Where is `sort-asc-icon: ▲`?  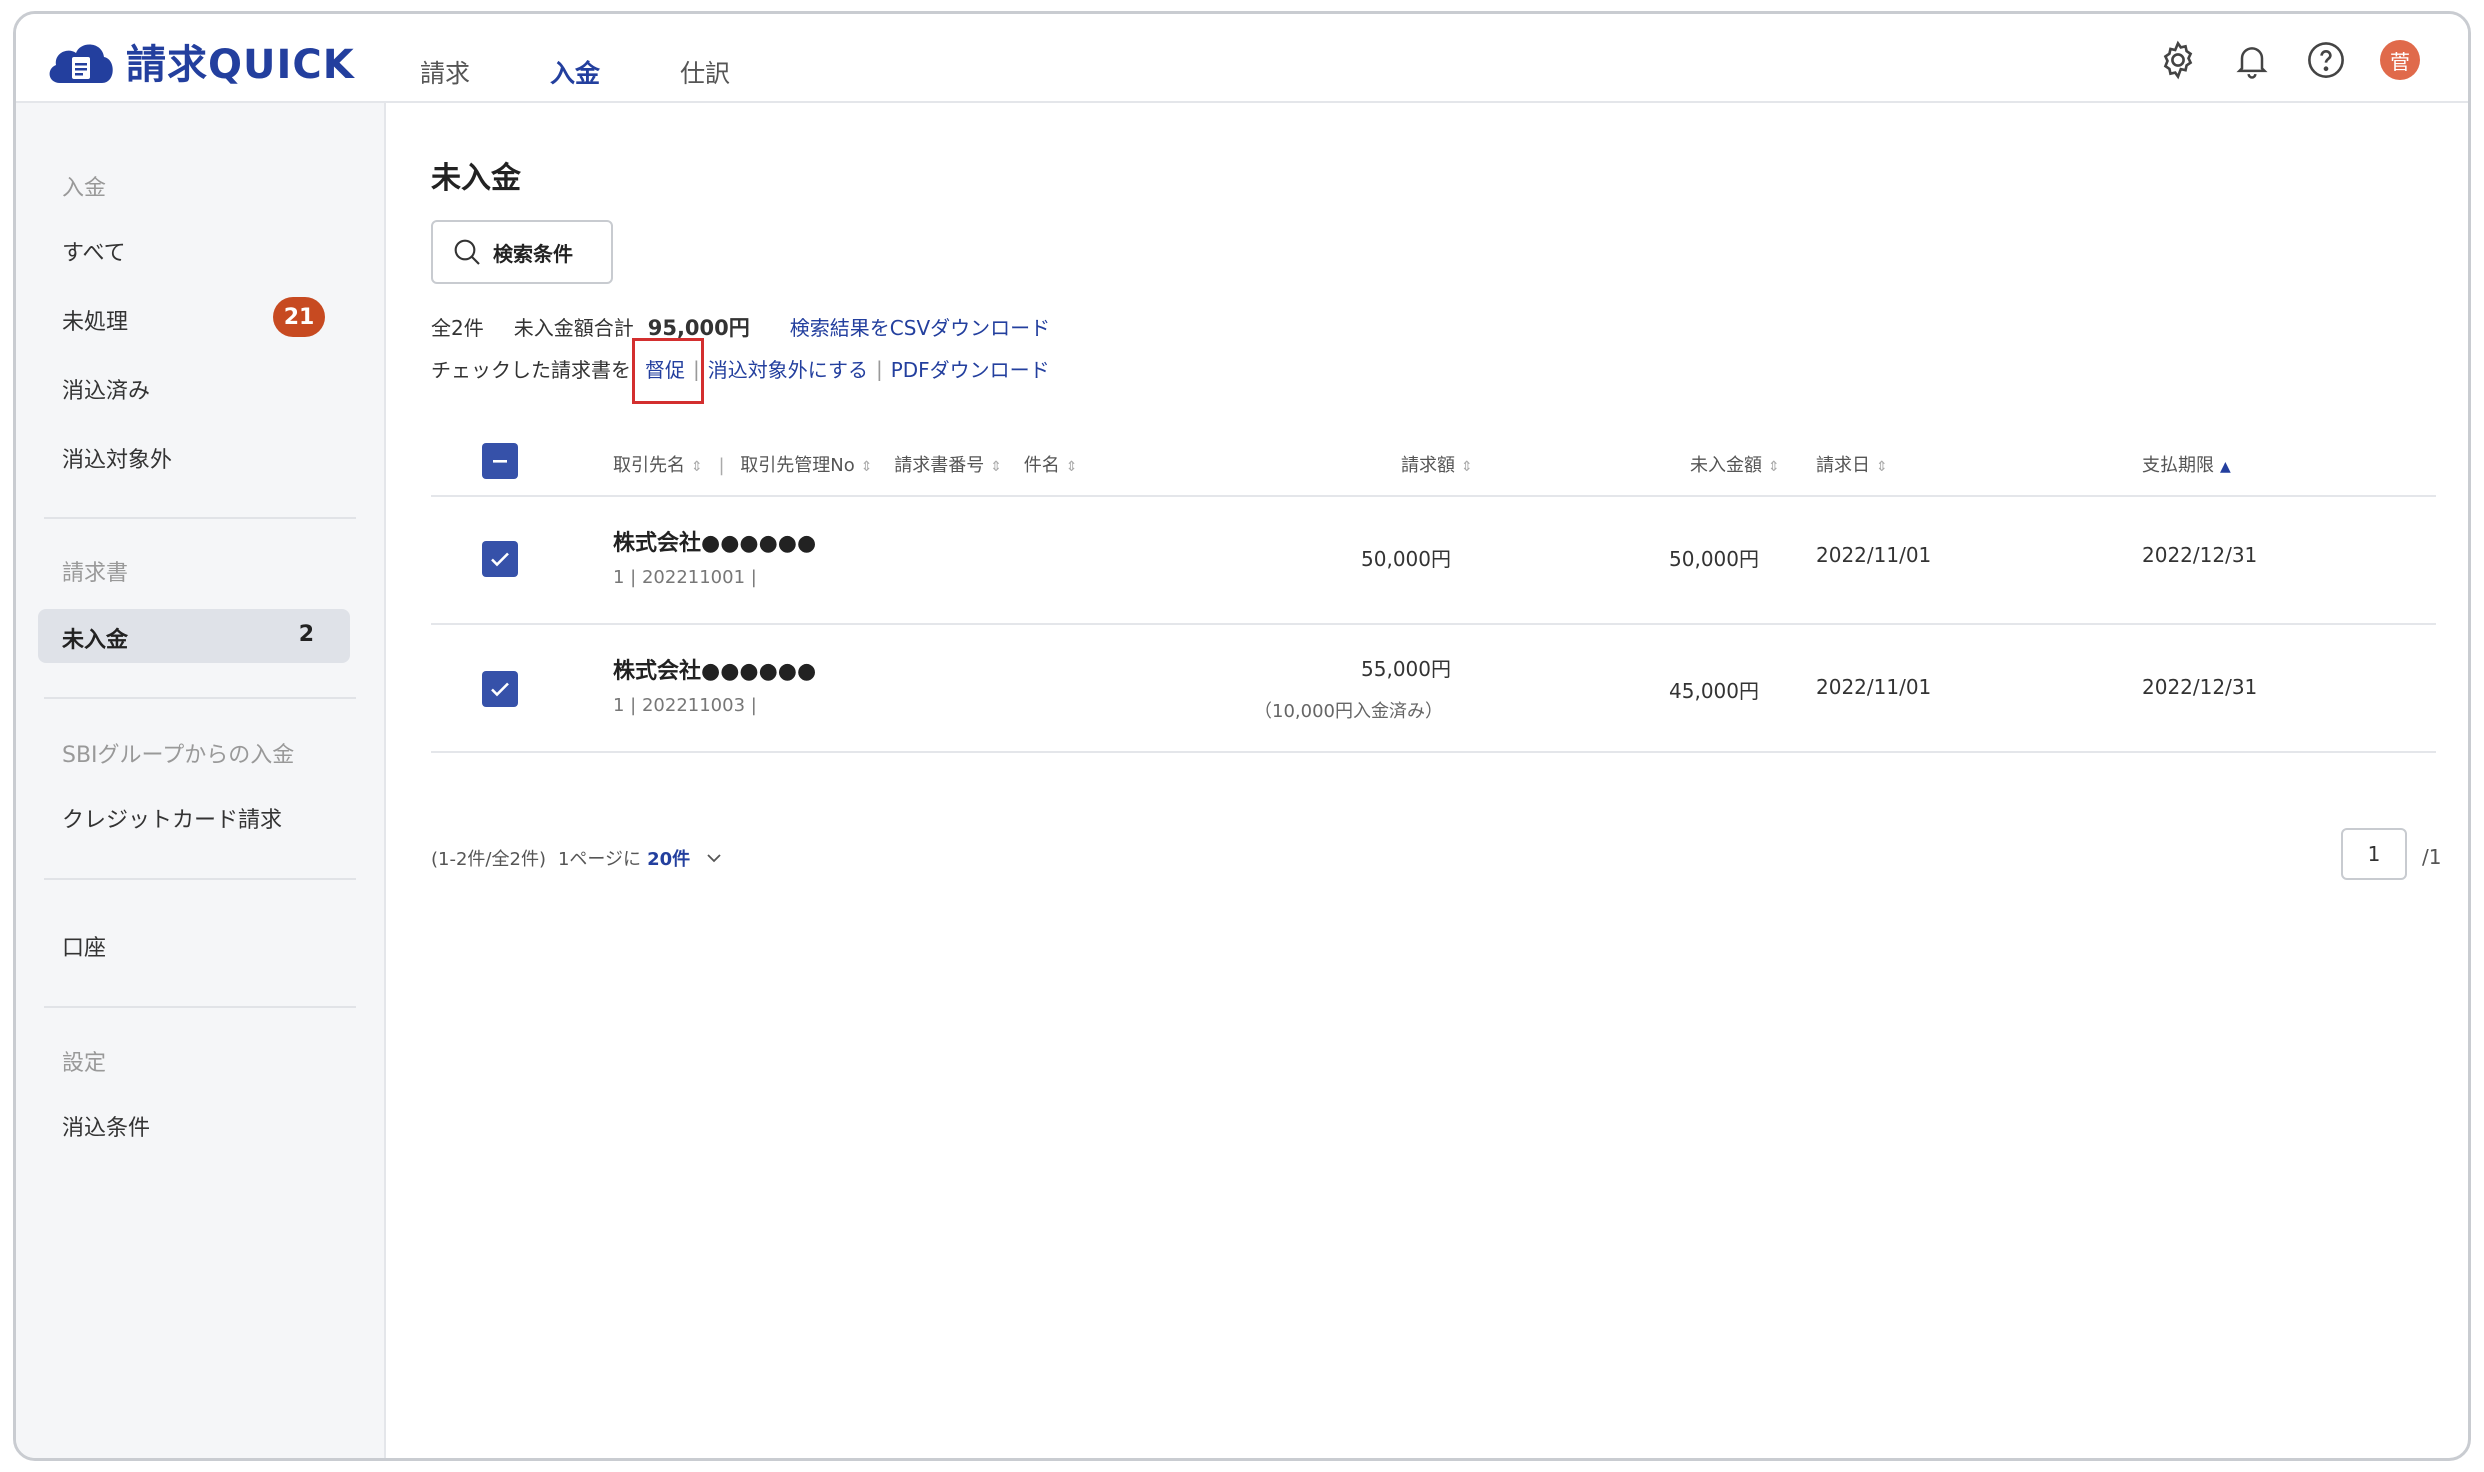 sort-asc-icon: ▲ is located at coordinates (2225, 467).